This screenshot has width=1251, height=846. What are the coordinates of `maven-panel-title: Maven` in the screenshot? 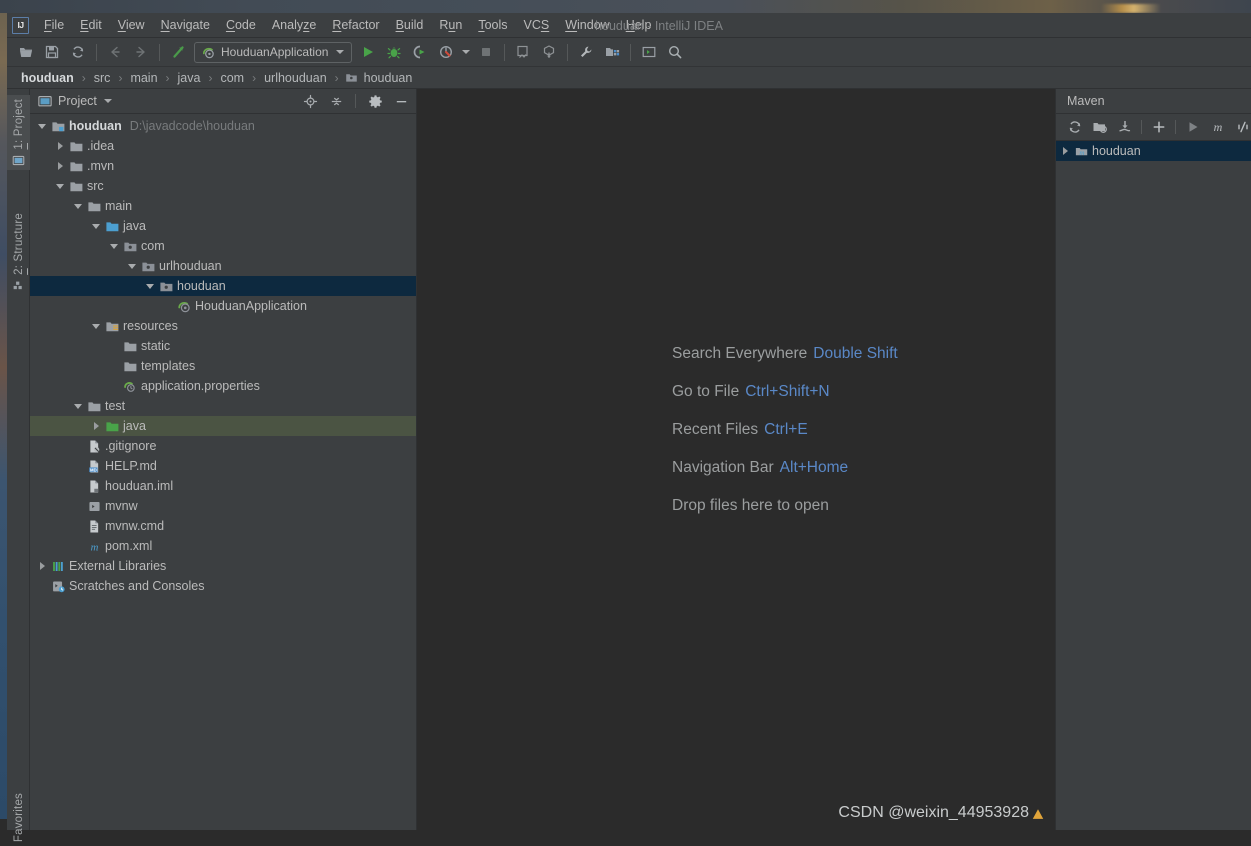 It's located at (1153, 101).